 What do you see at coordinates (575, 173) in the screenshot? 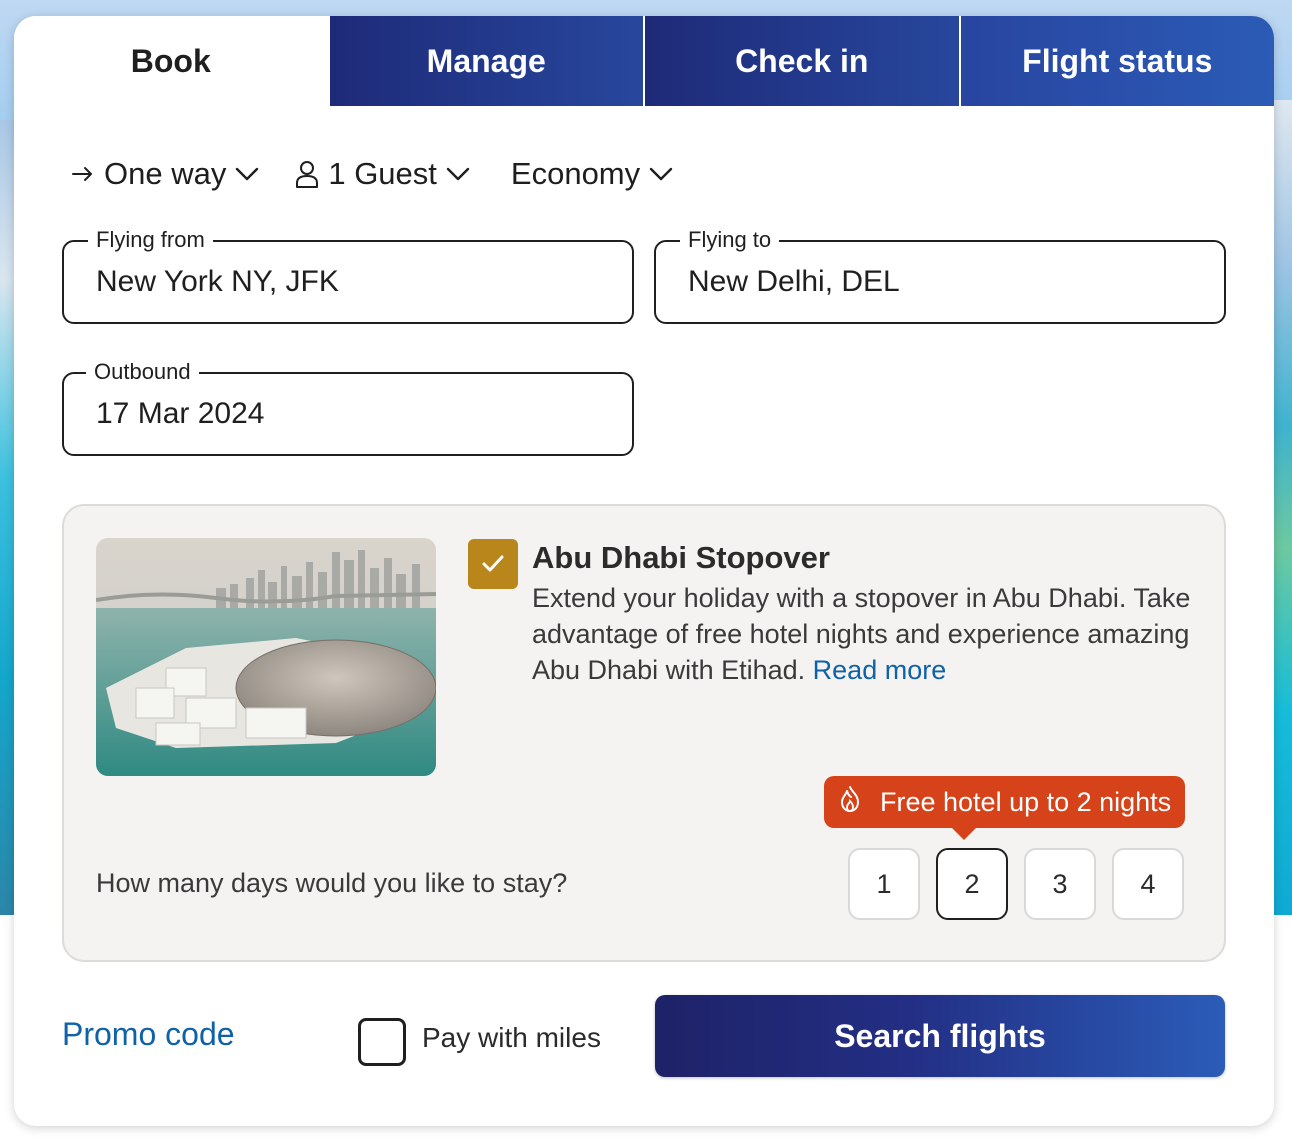
I see `cabin-label: Economy` at bounding box center [575, 173].